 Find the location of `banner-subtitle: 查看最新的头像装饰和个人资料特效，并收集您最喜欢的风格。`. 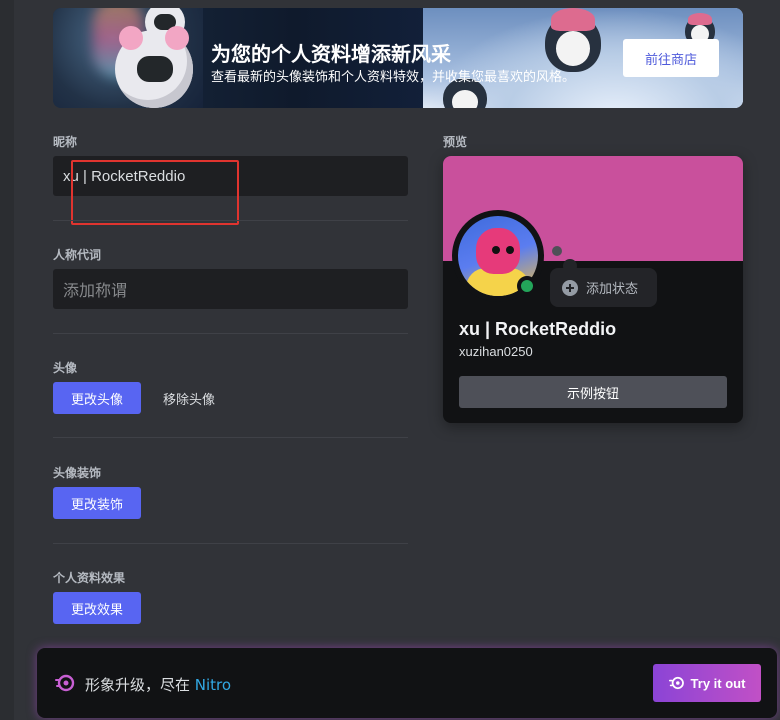

banner-subtitle: 查看最新的头像装饰和个人资料特效，并收集您最喜欢的风格。 is located at coordinates (393, 77).